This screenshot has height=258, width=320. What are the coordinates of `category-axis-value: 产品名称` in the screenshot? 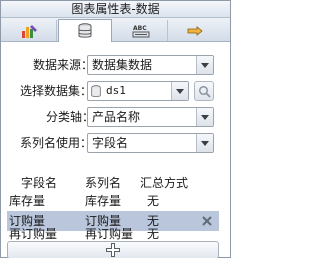 It's located at (116, 117).